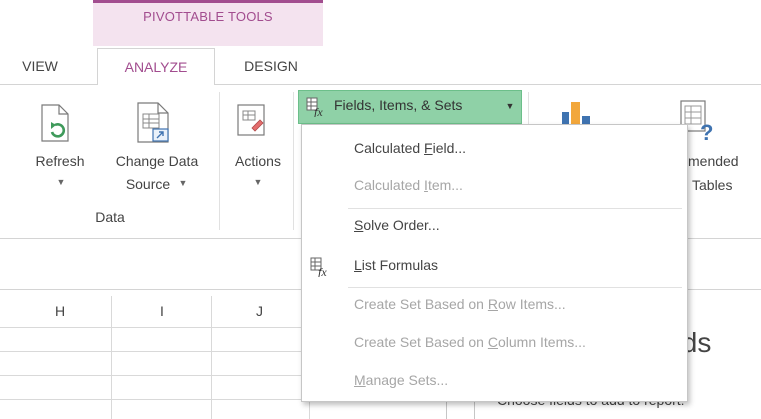 The width and height of the screenshot is (761, 419). Describe the element at coordinates (60, 311) in the screenshot. I see `column-header-h: H` at that location.